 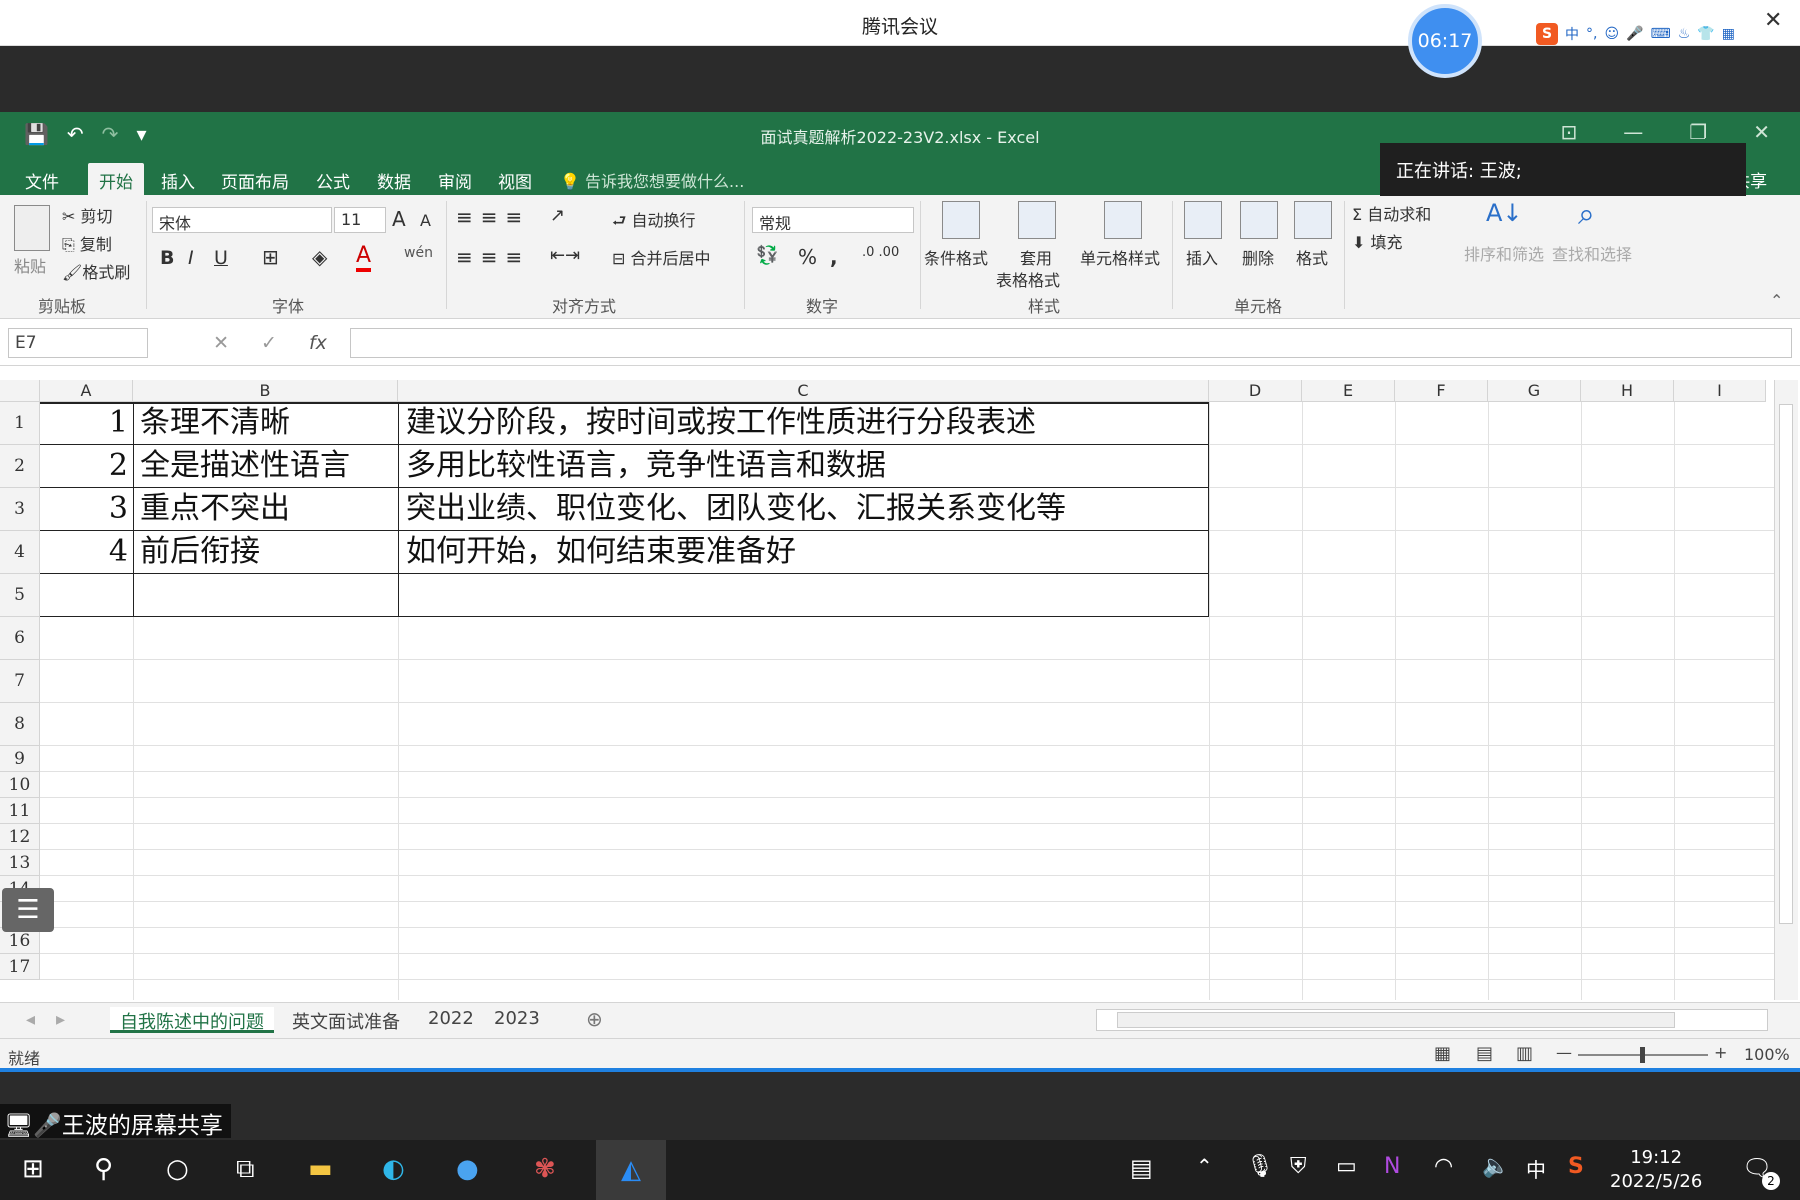 What do you see at coordinates (1504, 253) in the screenshot?
I see `sort-filter-button: 排序和筛选` at bounding box center [1504, 253].